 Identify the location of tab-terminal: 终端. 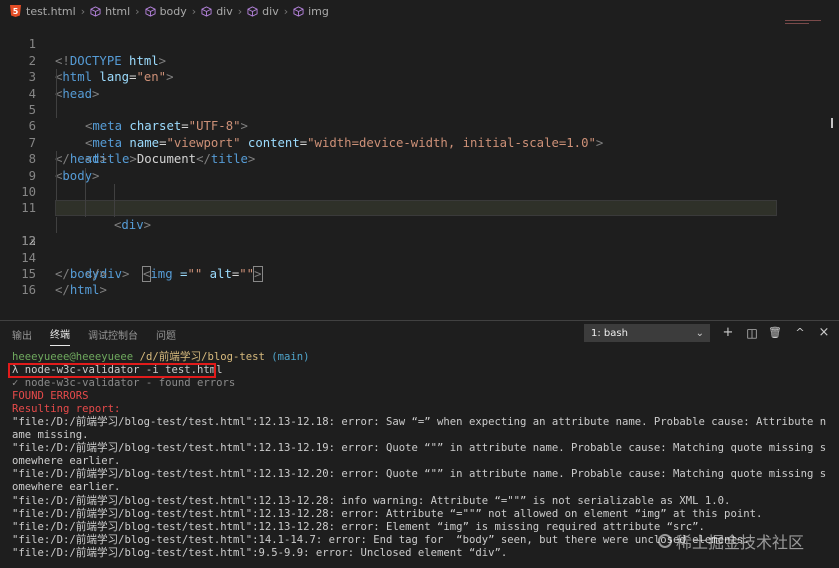
(60, 334).